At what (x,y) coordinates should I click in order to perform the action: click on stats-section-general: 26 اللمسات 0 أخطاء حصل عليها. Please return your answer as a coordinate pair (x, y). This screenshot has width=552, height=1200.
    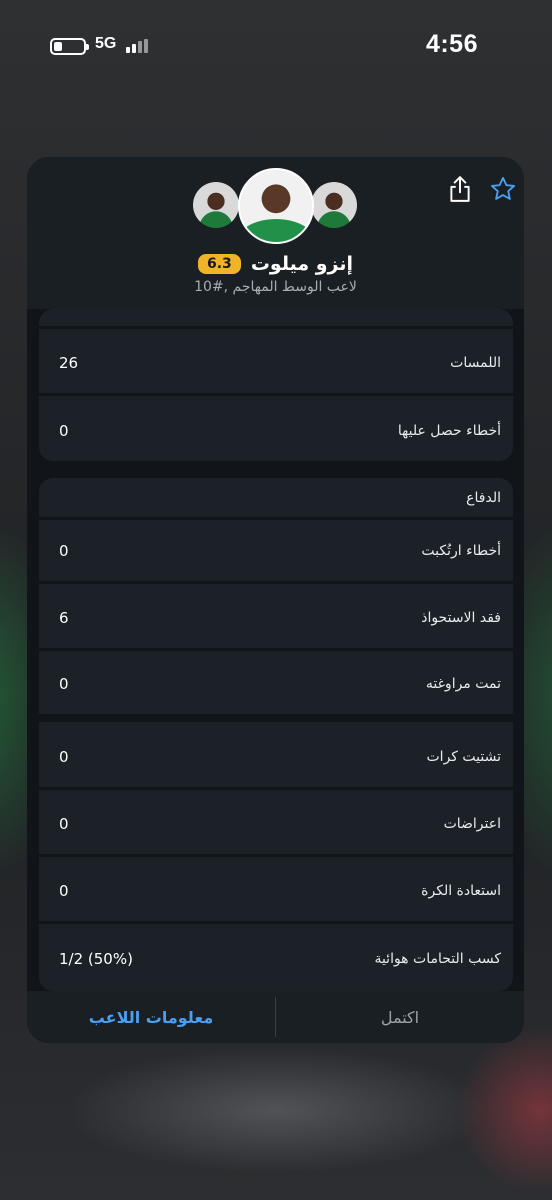
    Looking at the image, I should click on (276, 385).